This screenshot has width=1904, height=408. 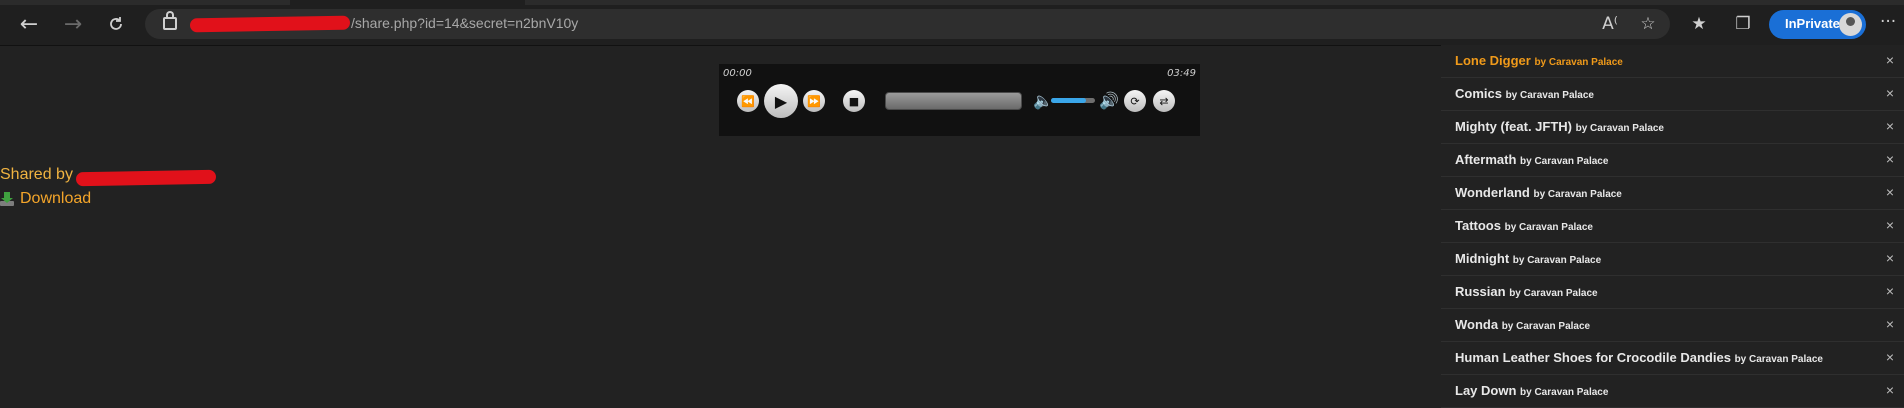 I want to click on track-label: Wonda by Caravan Palace, so click(x=1522, y=324).